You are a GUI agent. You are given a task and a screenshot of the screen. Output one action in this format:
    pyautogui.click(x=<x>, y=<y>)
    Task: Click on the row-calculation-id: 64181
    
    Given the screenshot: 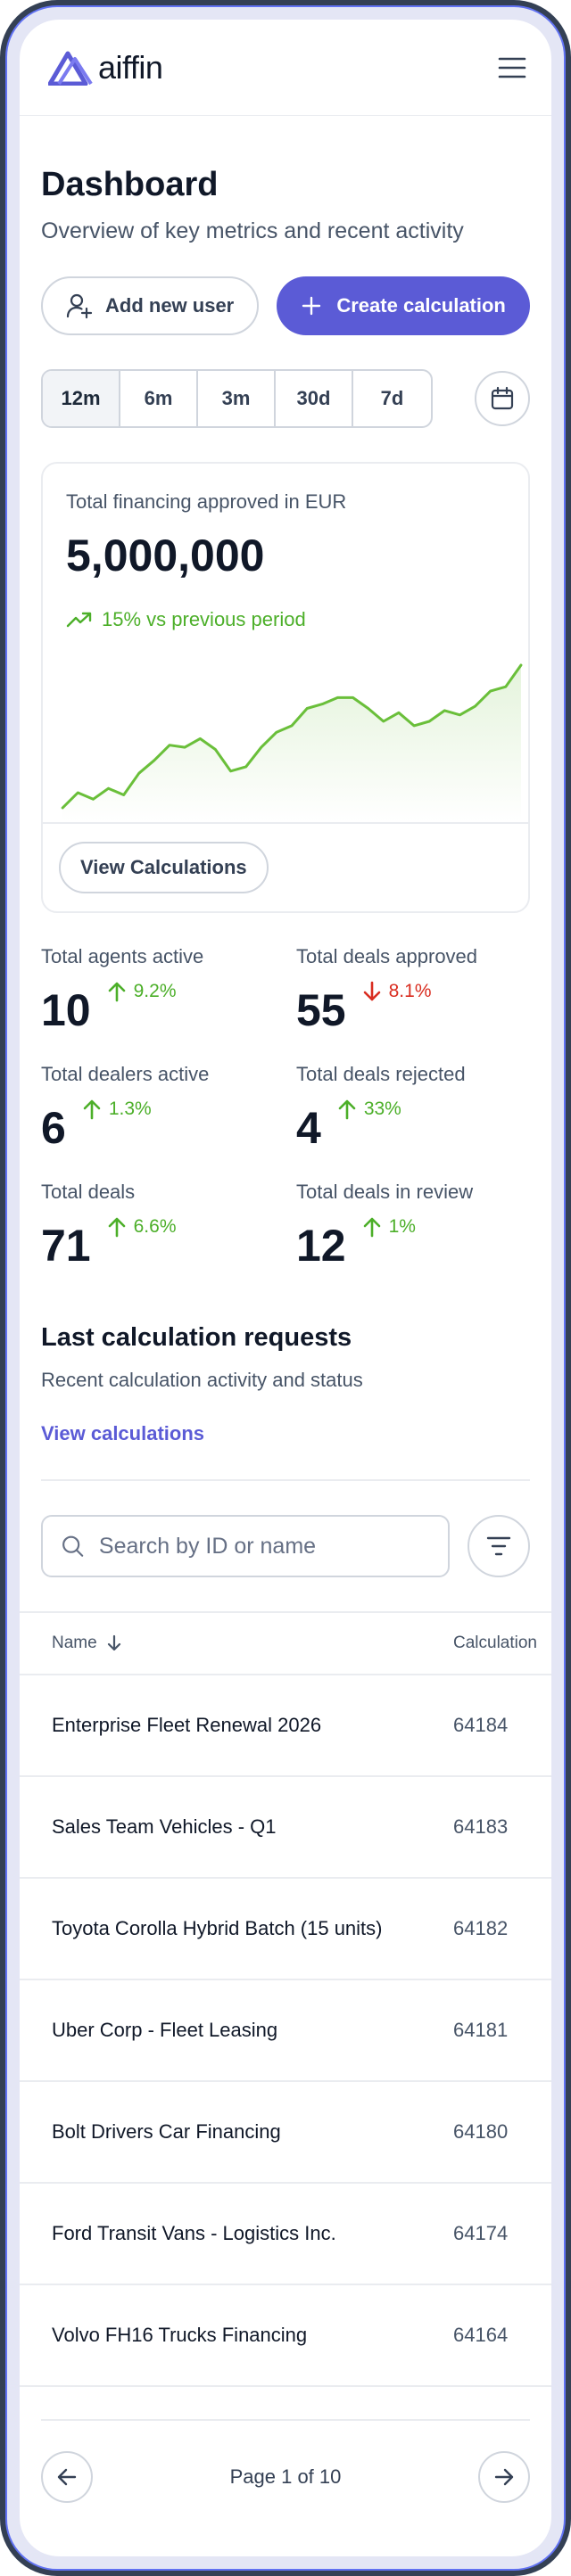 What is the action you would take?
    pyautogui.click(x=481, y=2030)
    